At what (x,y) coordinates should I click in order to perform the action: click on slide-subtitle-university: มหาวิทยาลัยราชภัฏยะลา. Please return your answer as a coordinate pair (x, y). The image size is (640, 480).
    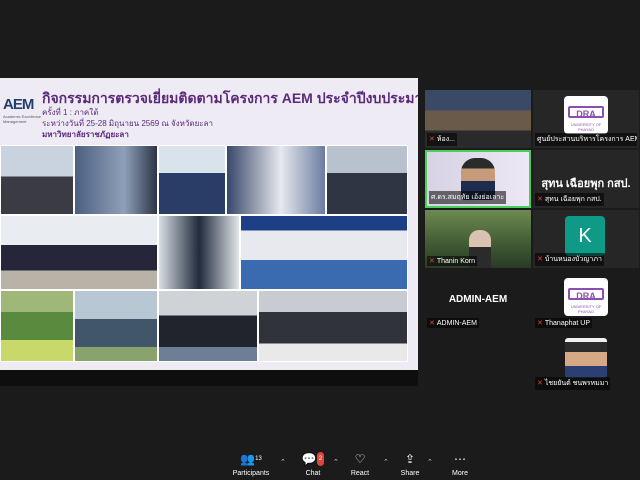
    Looking at the image, I should click on (85, 134).